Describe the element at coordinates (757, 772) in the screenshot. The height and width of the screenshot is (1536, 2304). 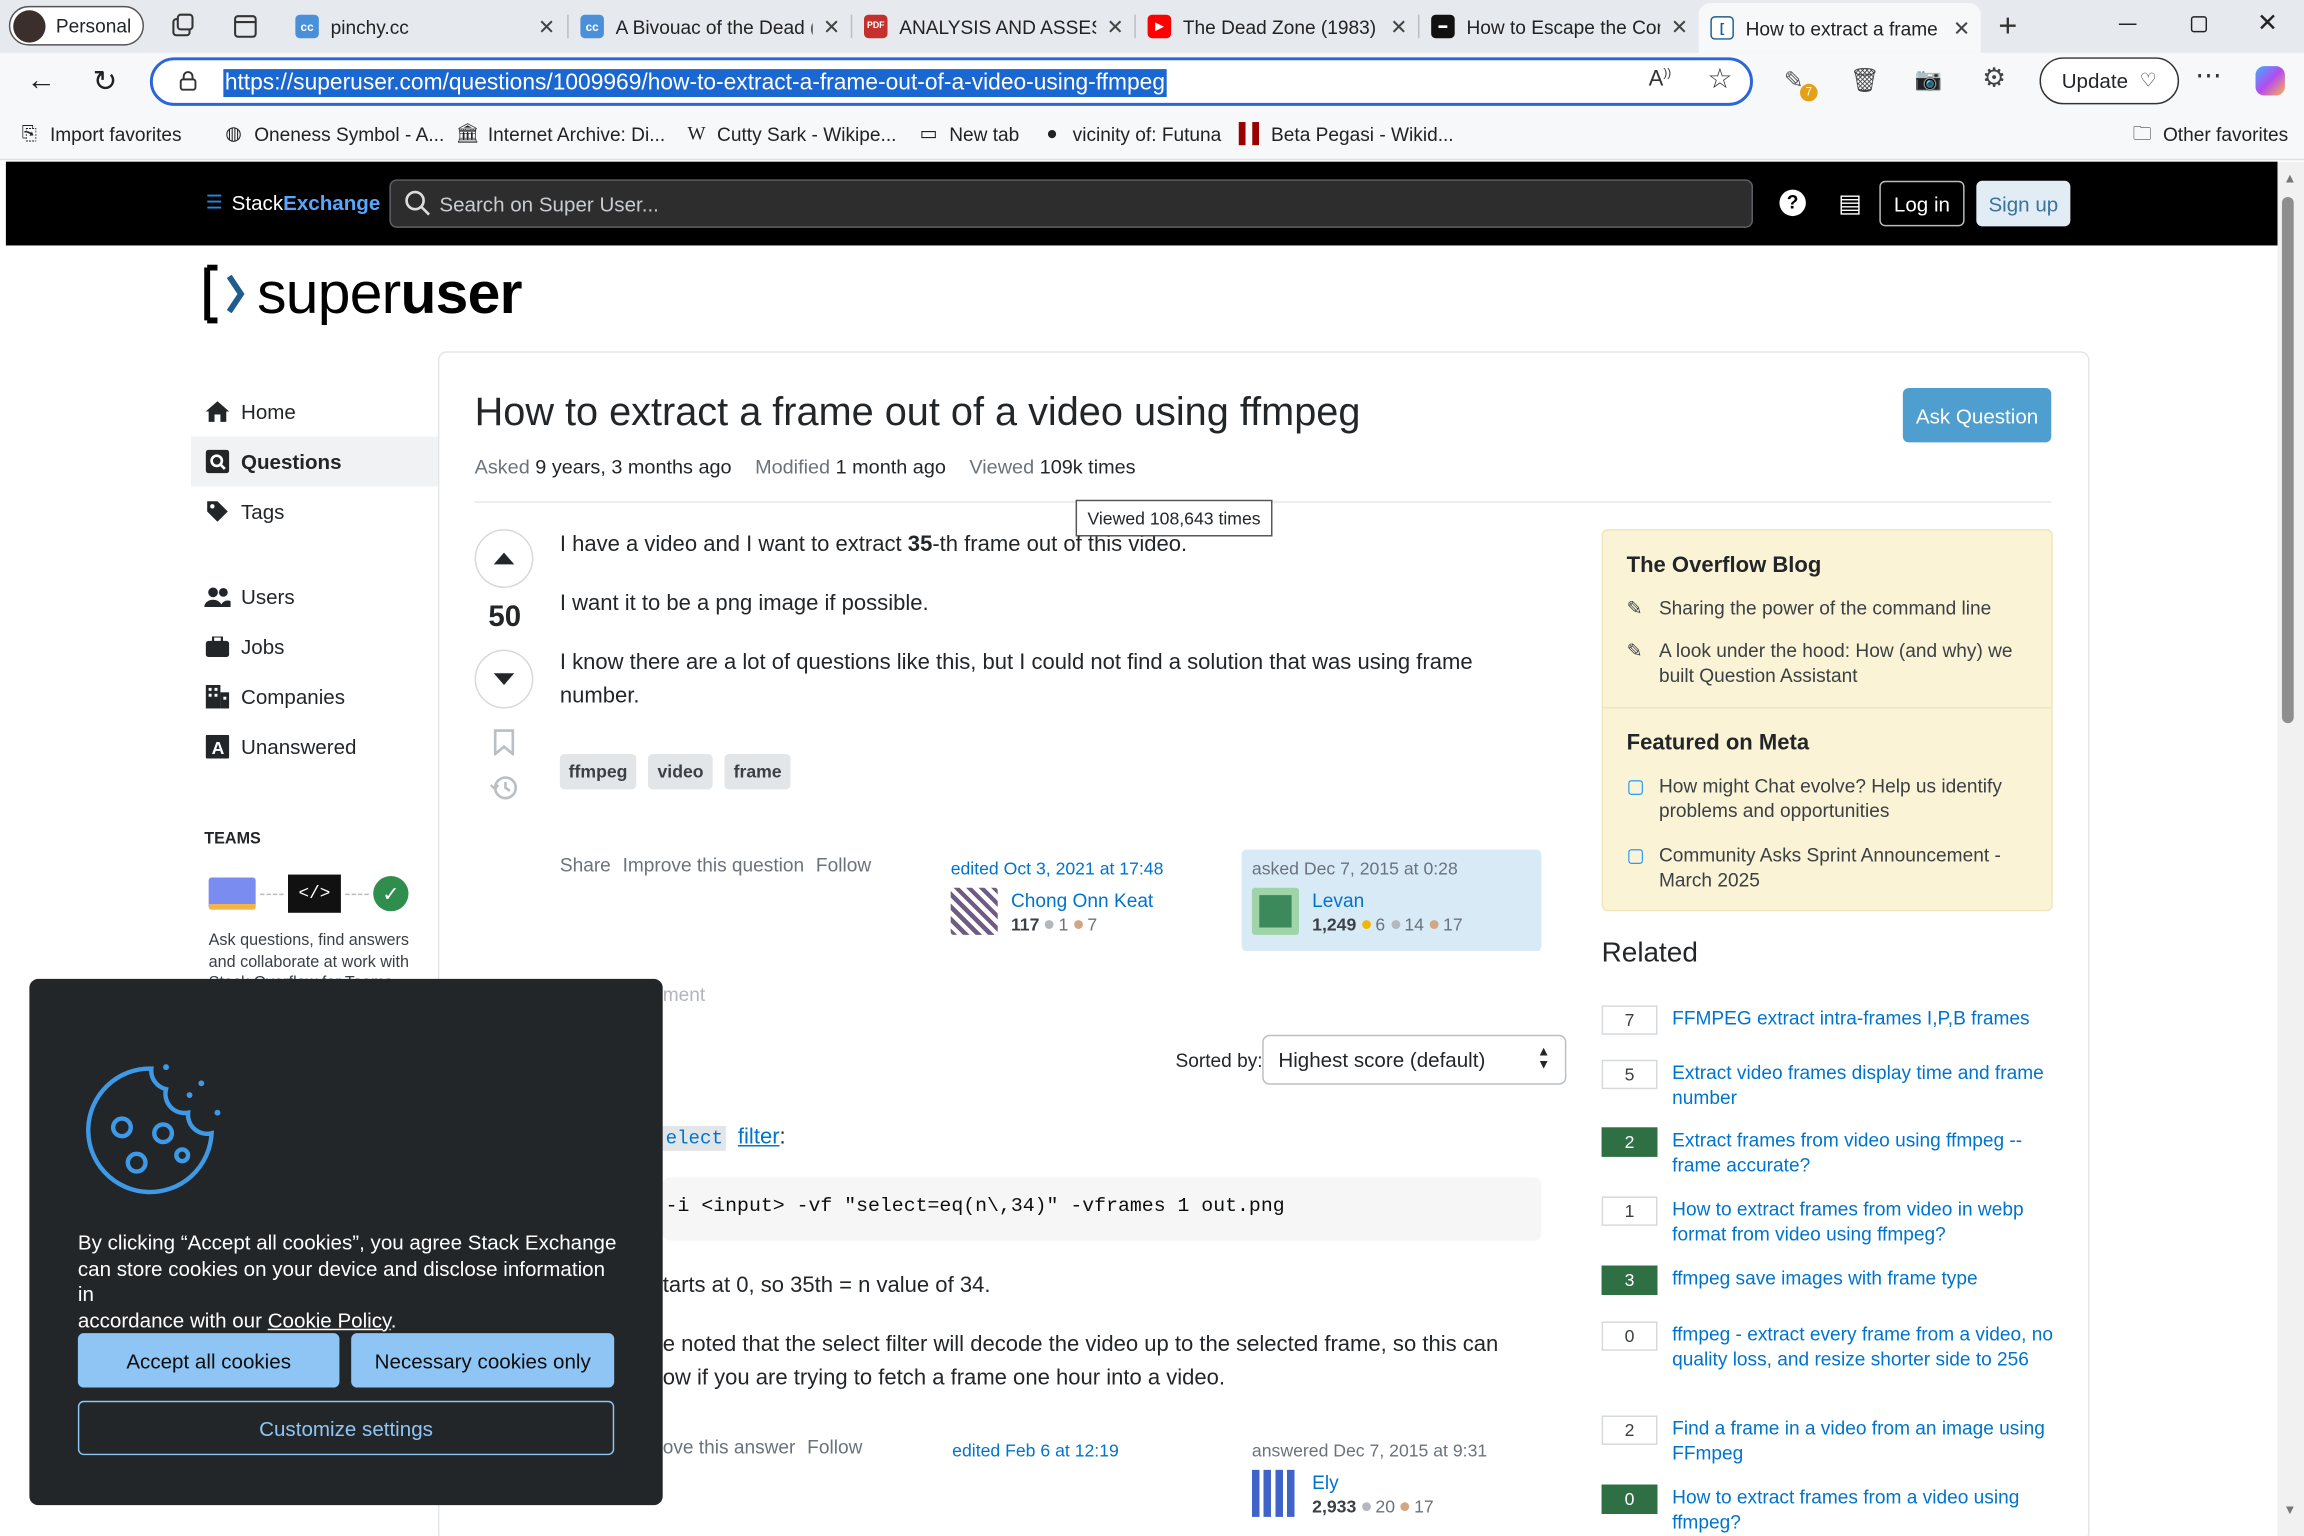
I see `tag-frame: frame` at that location.